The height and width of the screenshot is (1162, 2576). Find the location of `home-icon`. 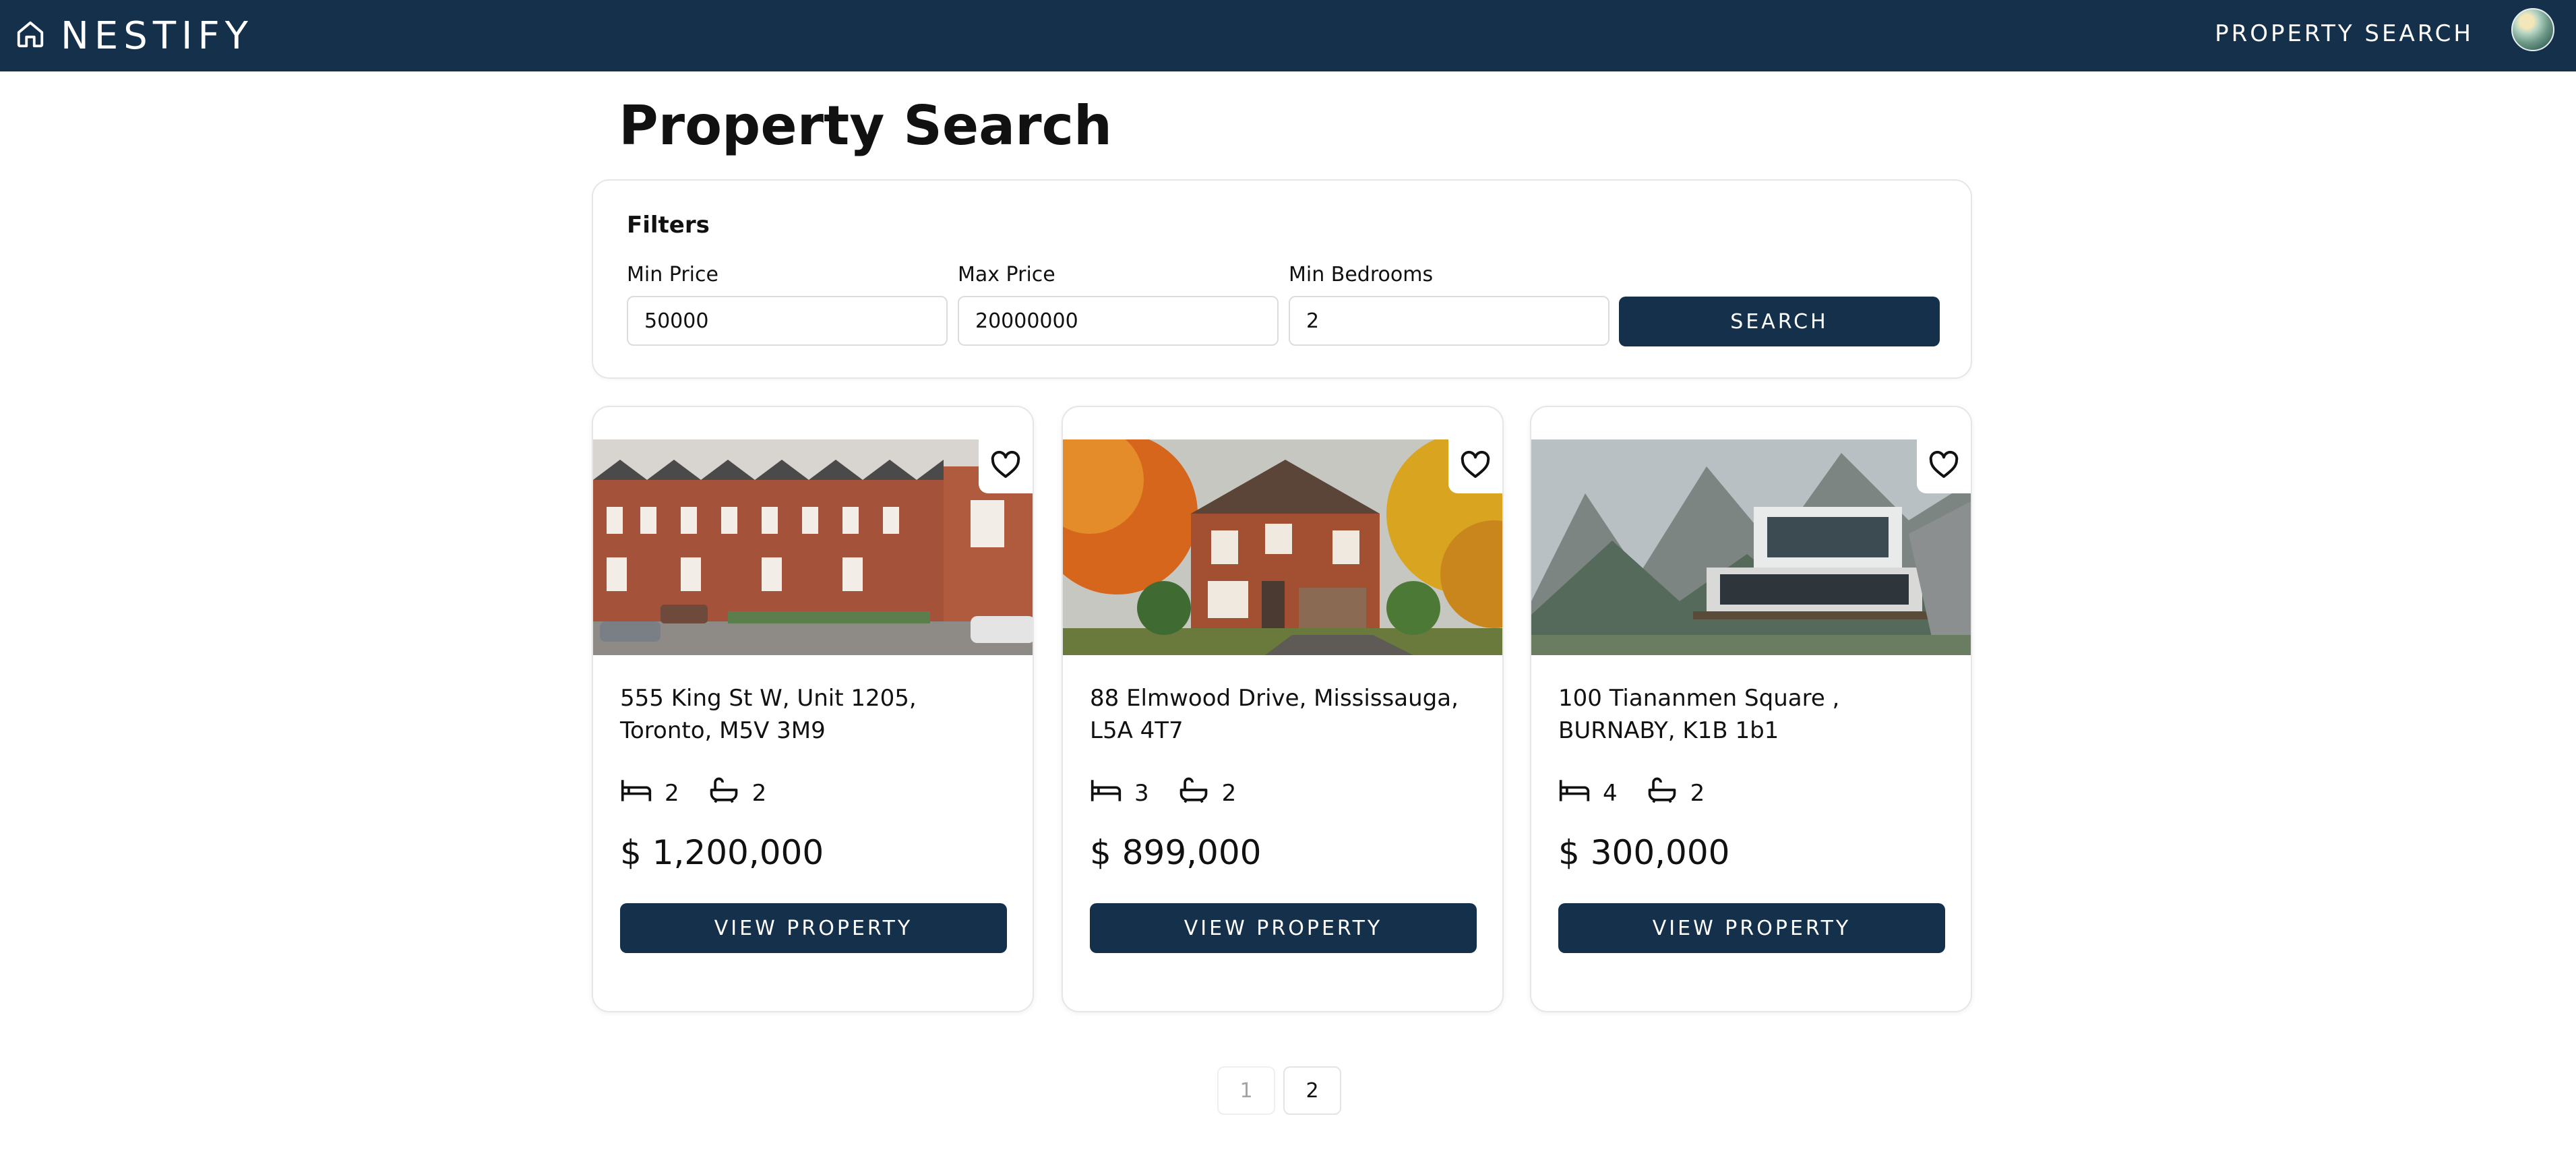

home-icon is located at coordinates (31, 36).